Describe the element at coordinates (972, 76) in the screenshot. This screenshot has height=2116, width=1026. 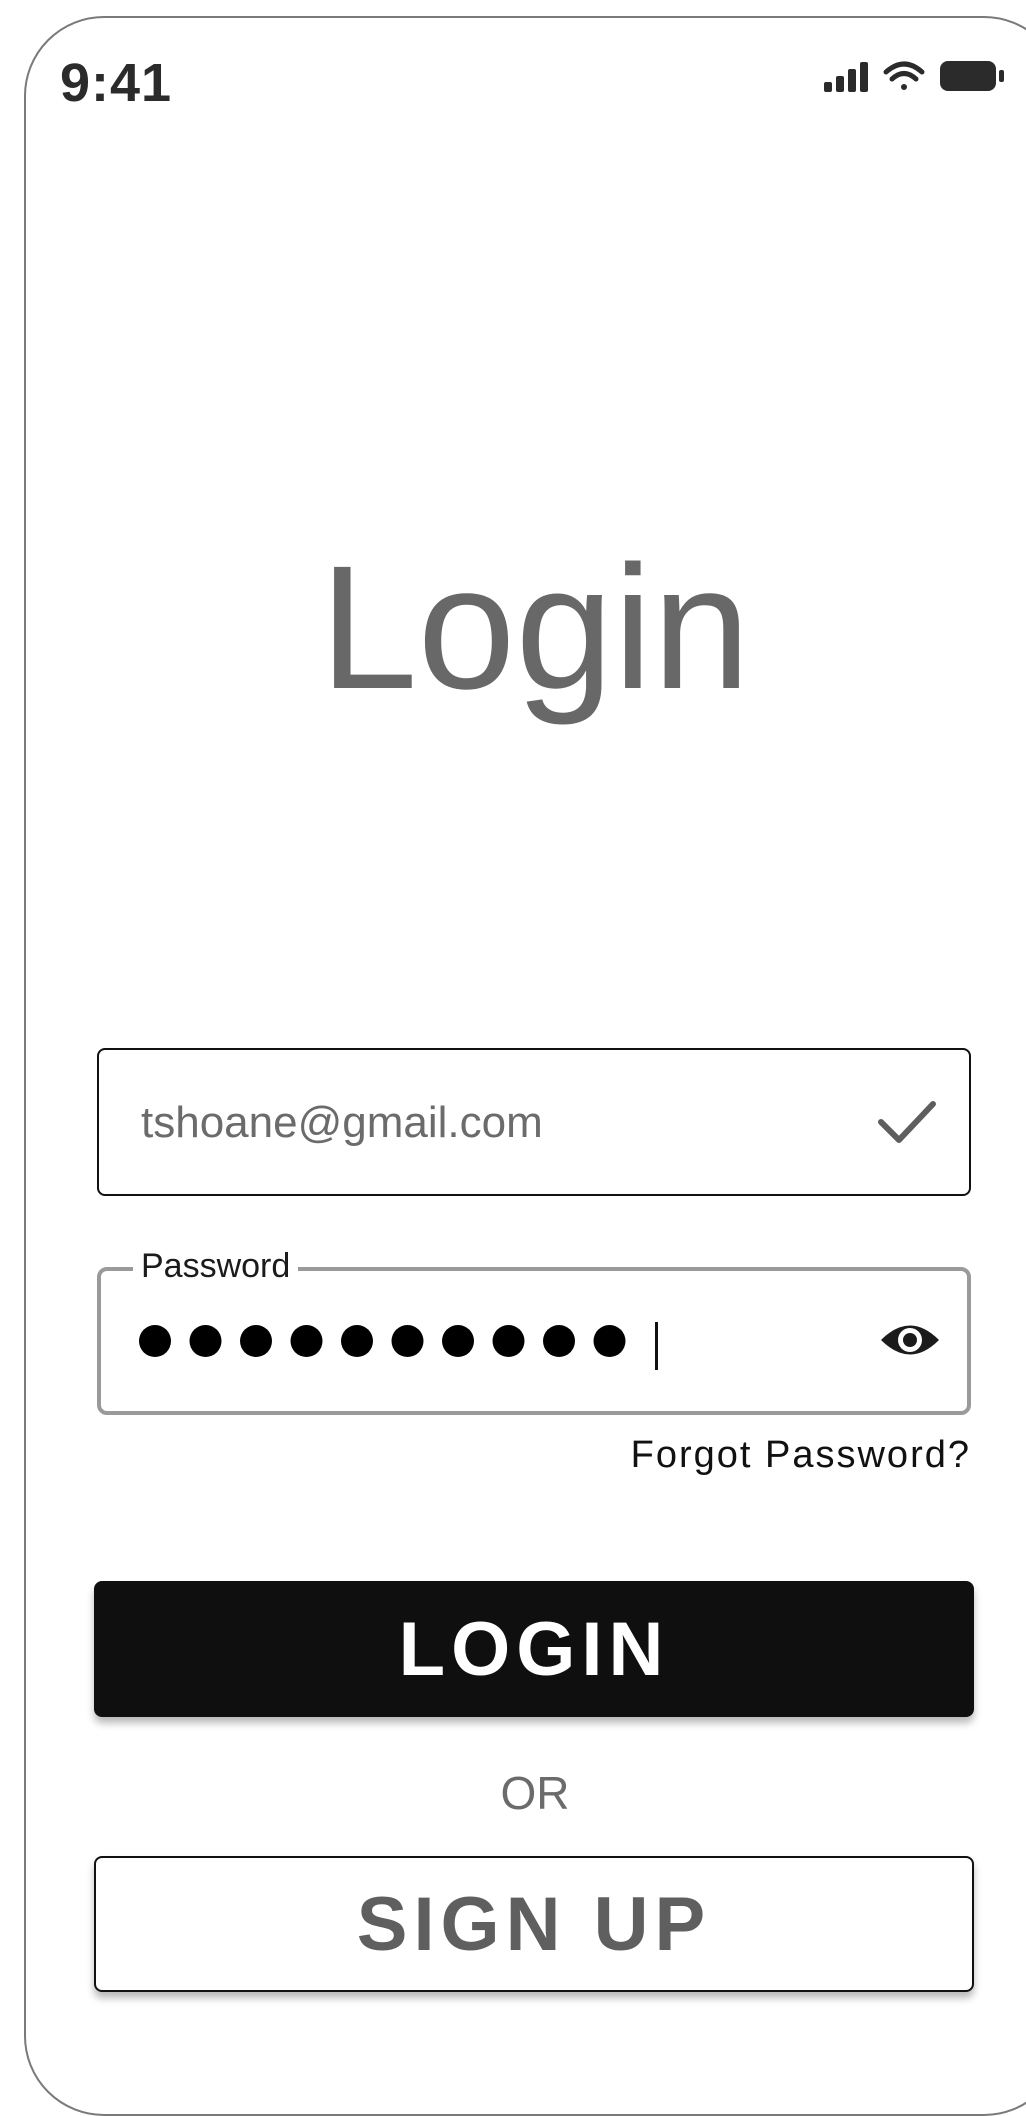
I see `battery-icon` at that location.